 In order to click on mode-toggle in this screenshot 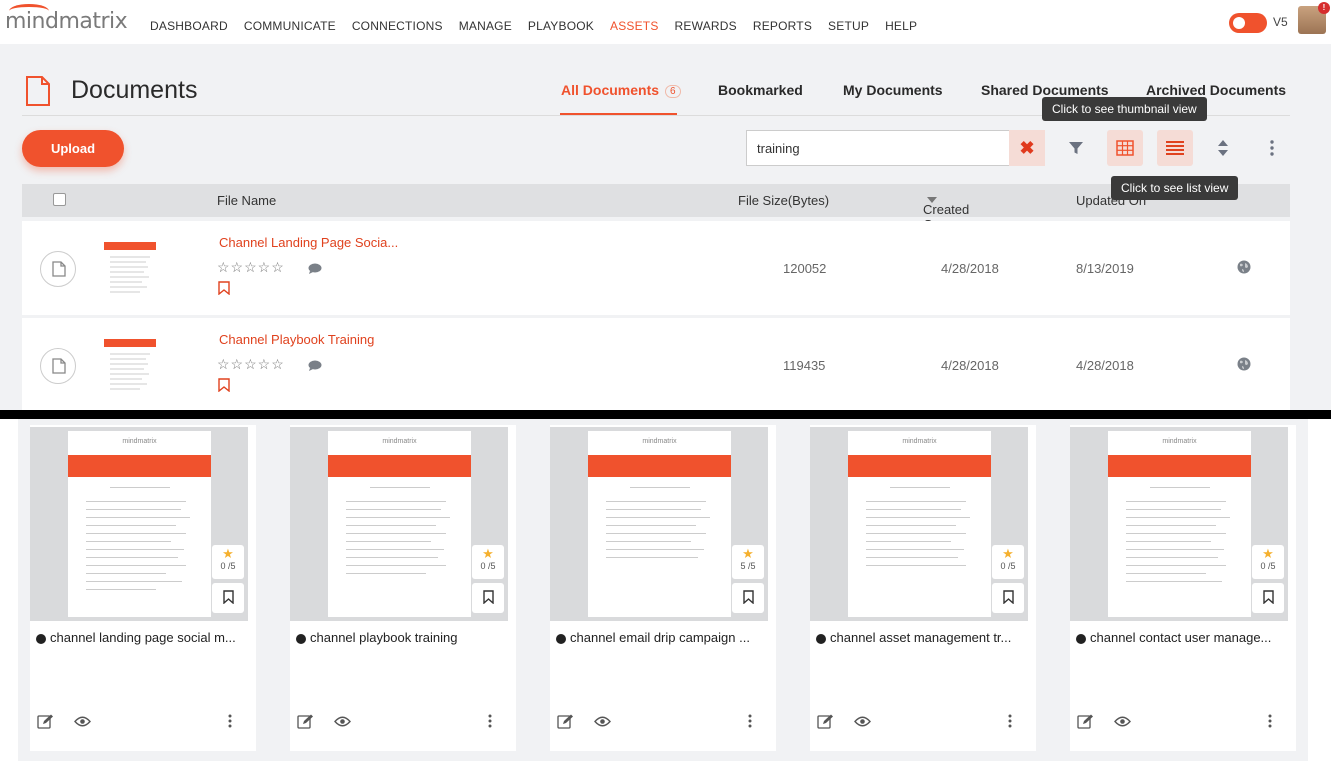, I will do `click(1248, 23)`.